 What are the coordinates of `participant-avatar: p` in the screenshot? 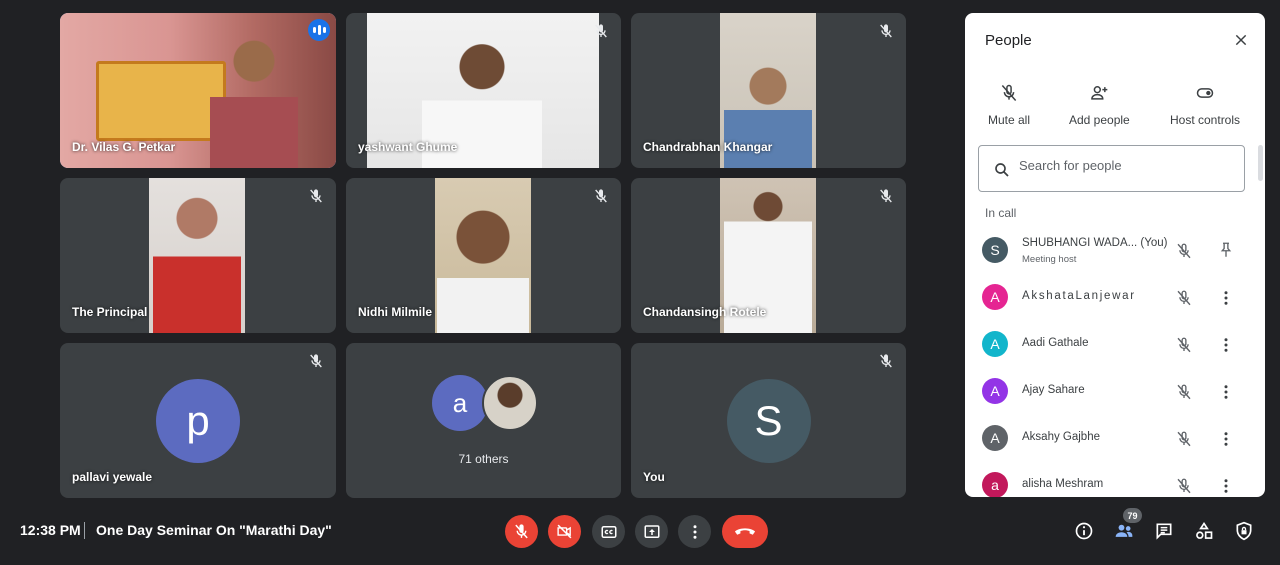 It's located at (198, 420).